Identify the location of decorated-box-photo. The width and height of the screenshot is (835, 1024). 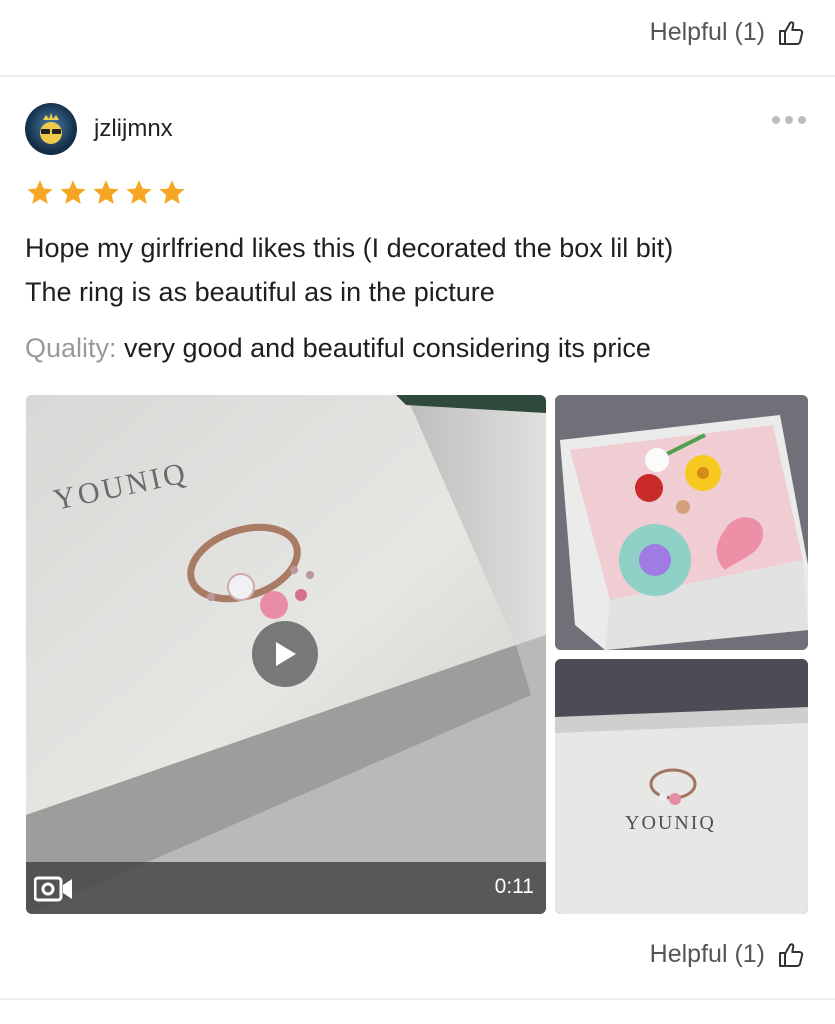
(681, 522).